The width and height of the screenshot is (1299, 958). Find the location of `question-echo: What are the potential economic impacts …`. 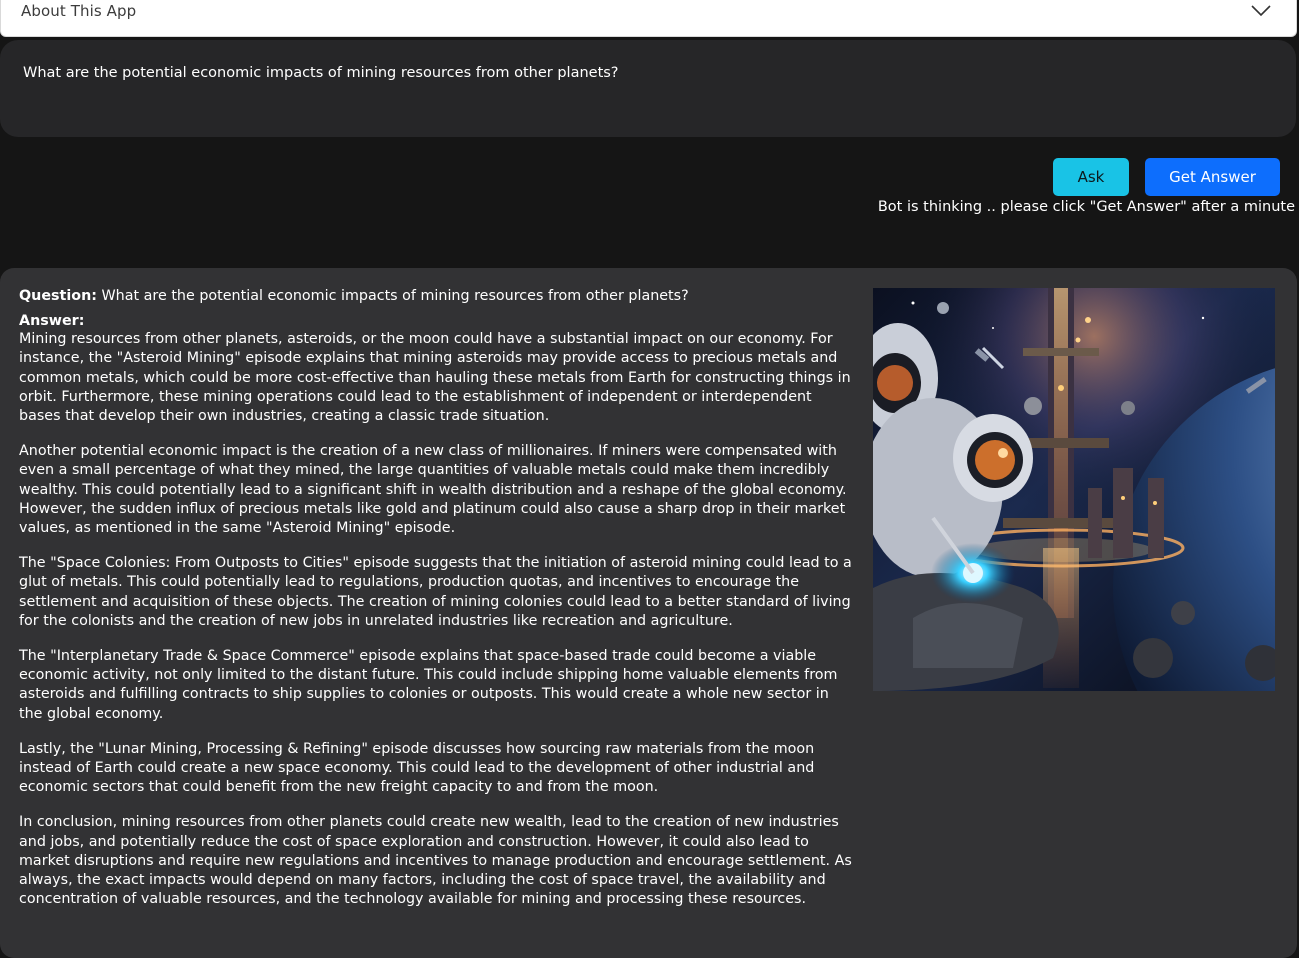

question-echo: What are the potential economic impacts … is located at coordinates (393, 296).